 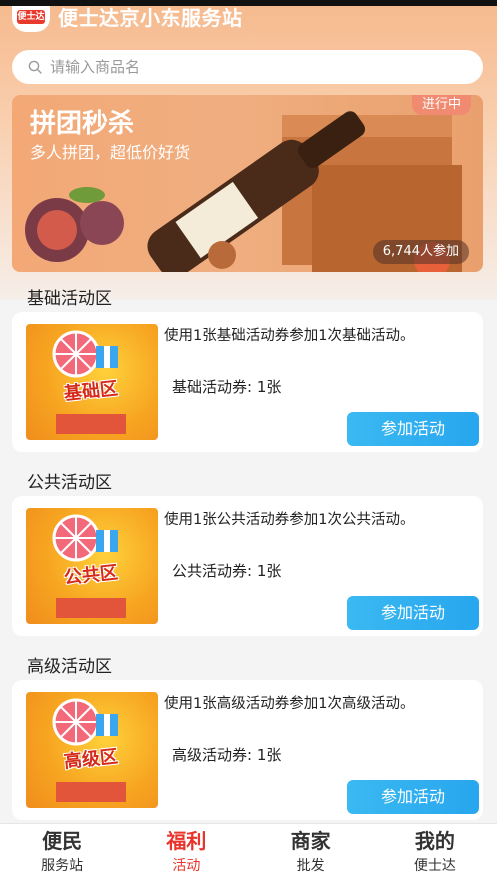 What do you see at coordinates (227, 755) in the screenshot?
I see `ticket-count: 高级活动券: 1张` at bounding box center [227, 755].